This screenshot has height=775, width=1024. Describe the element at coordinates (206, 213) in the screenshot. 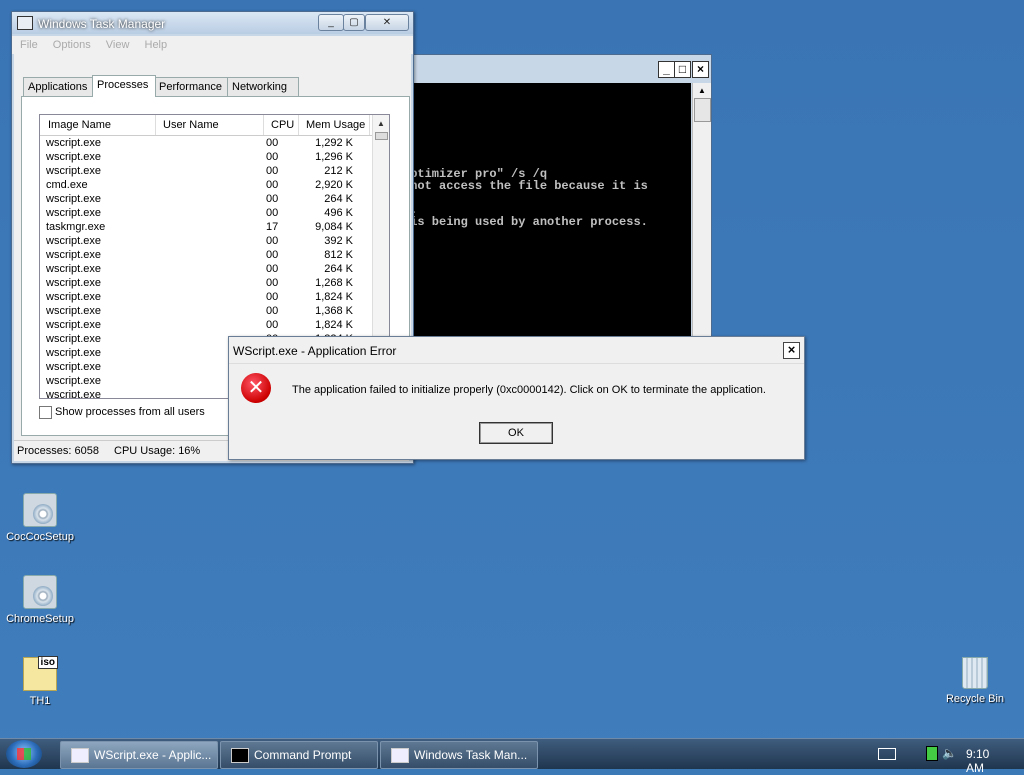

I see `table-row: wscript.exe 00 496 K` at that location.